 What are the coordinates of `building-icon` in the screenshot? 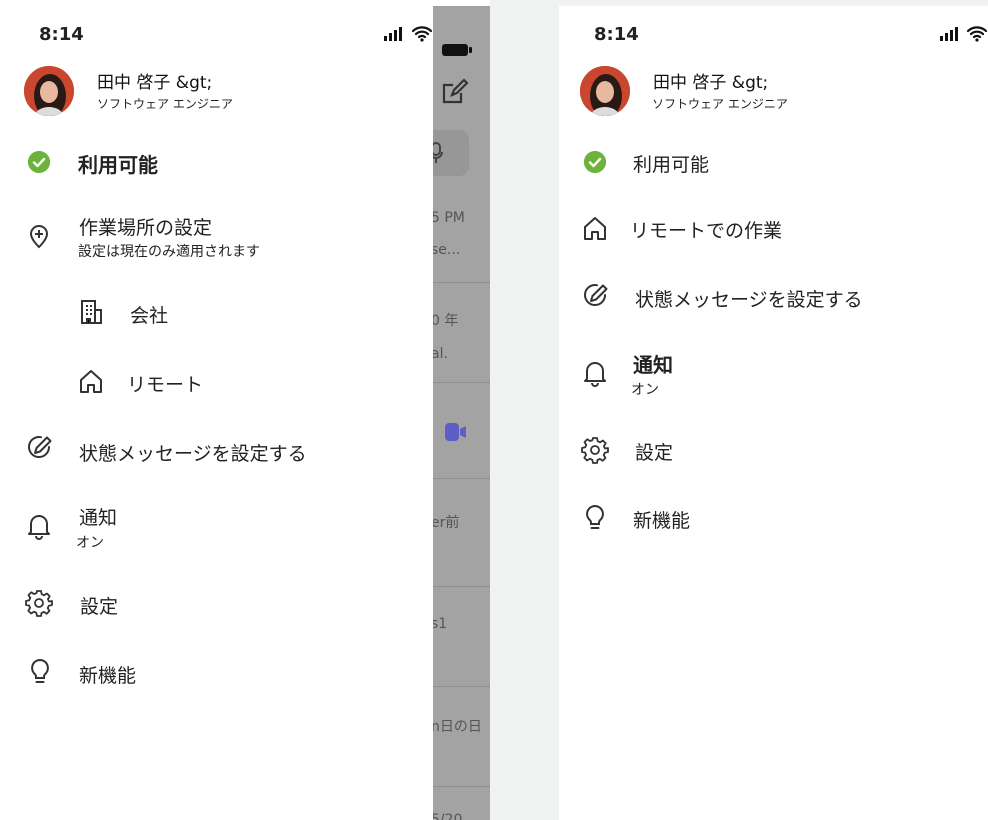 It's located at (91, 312).